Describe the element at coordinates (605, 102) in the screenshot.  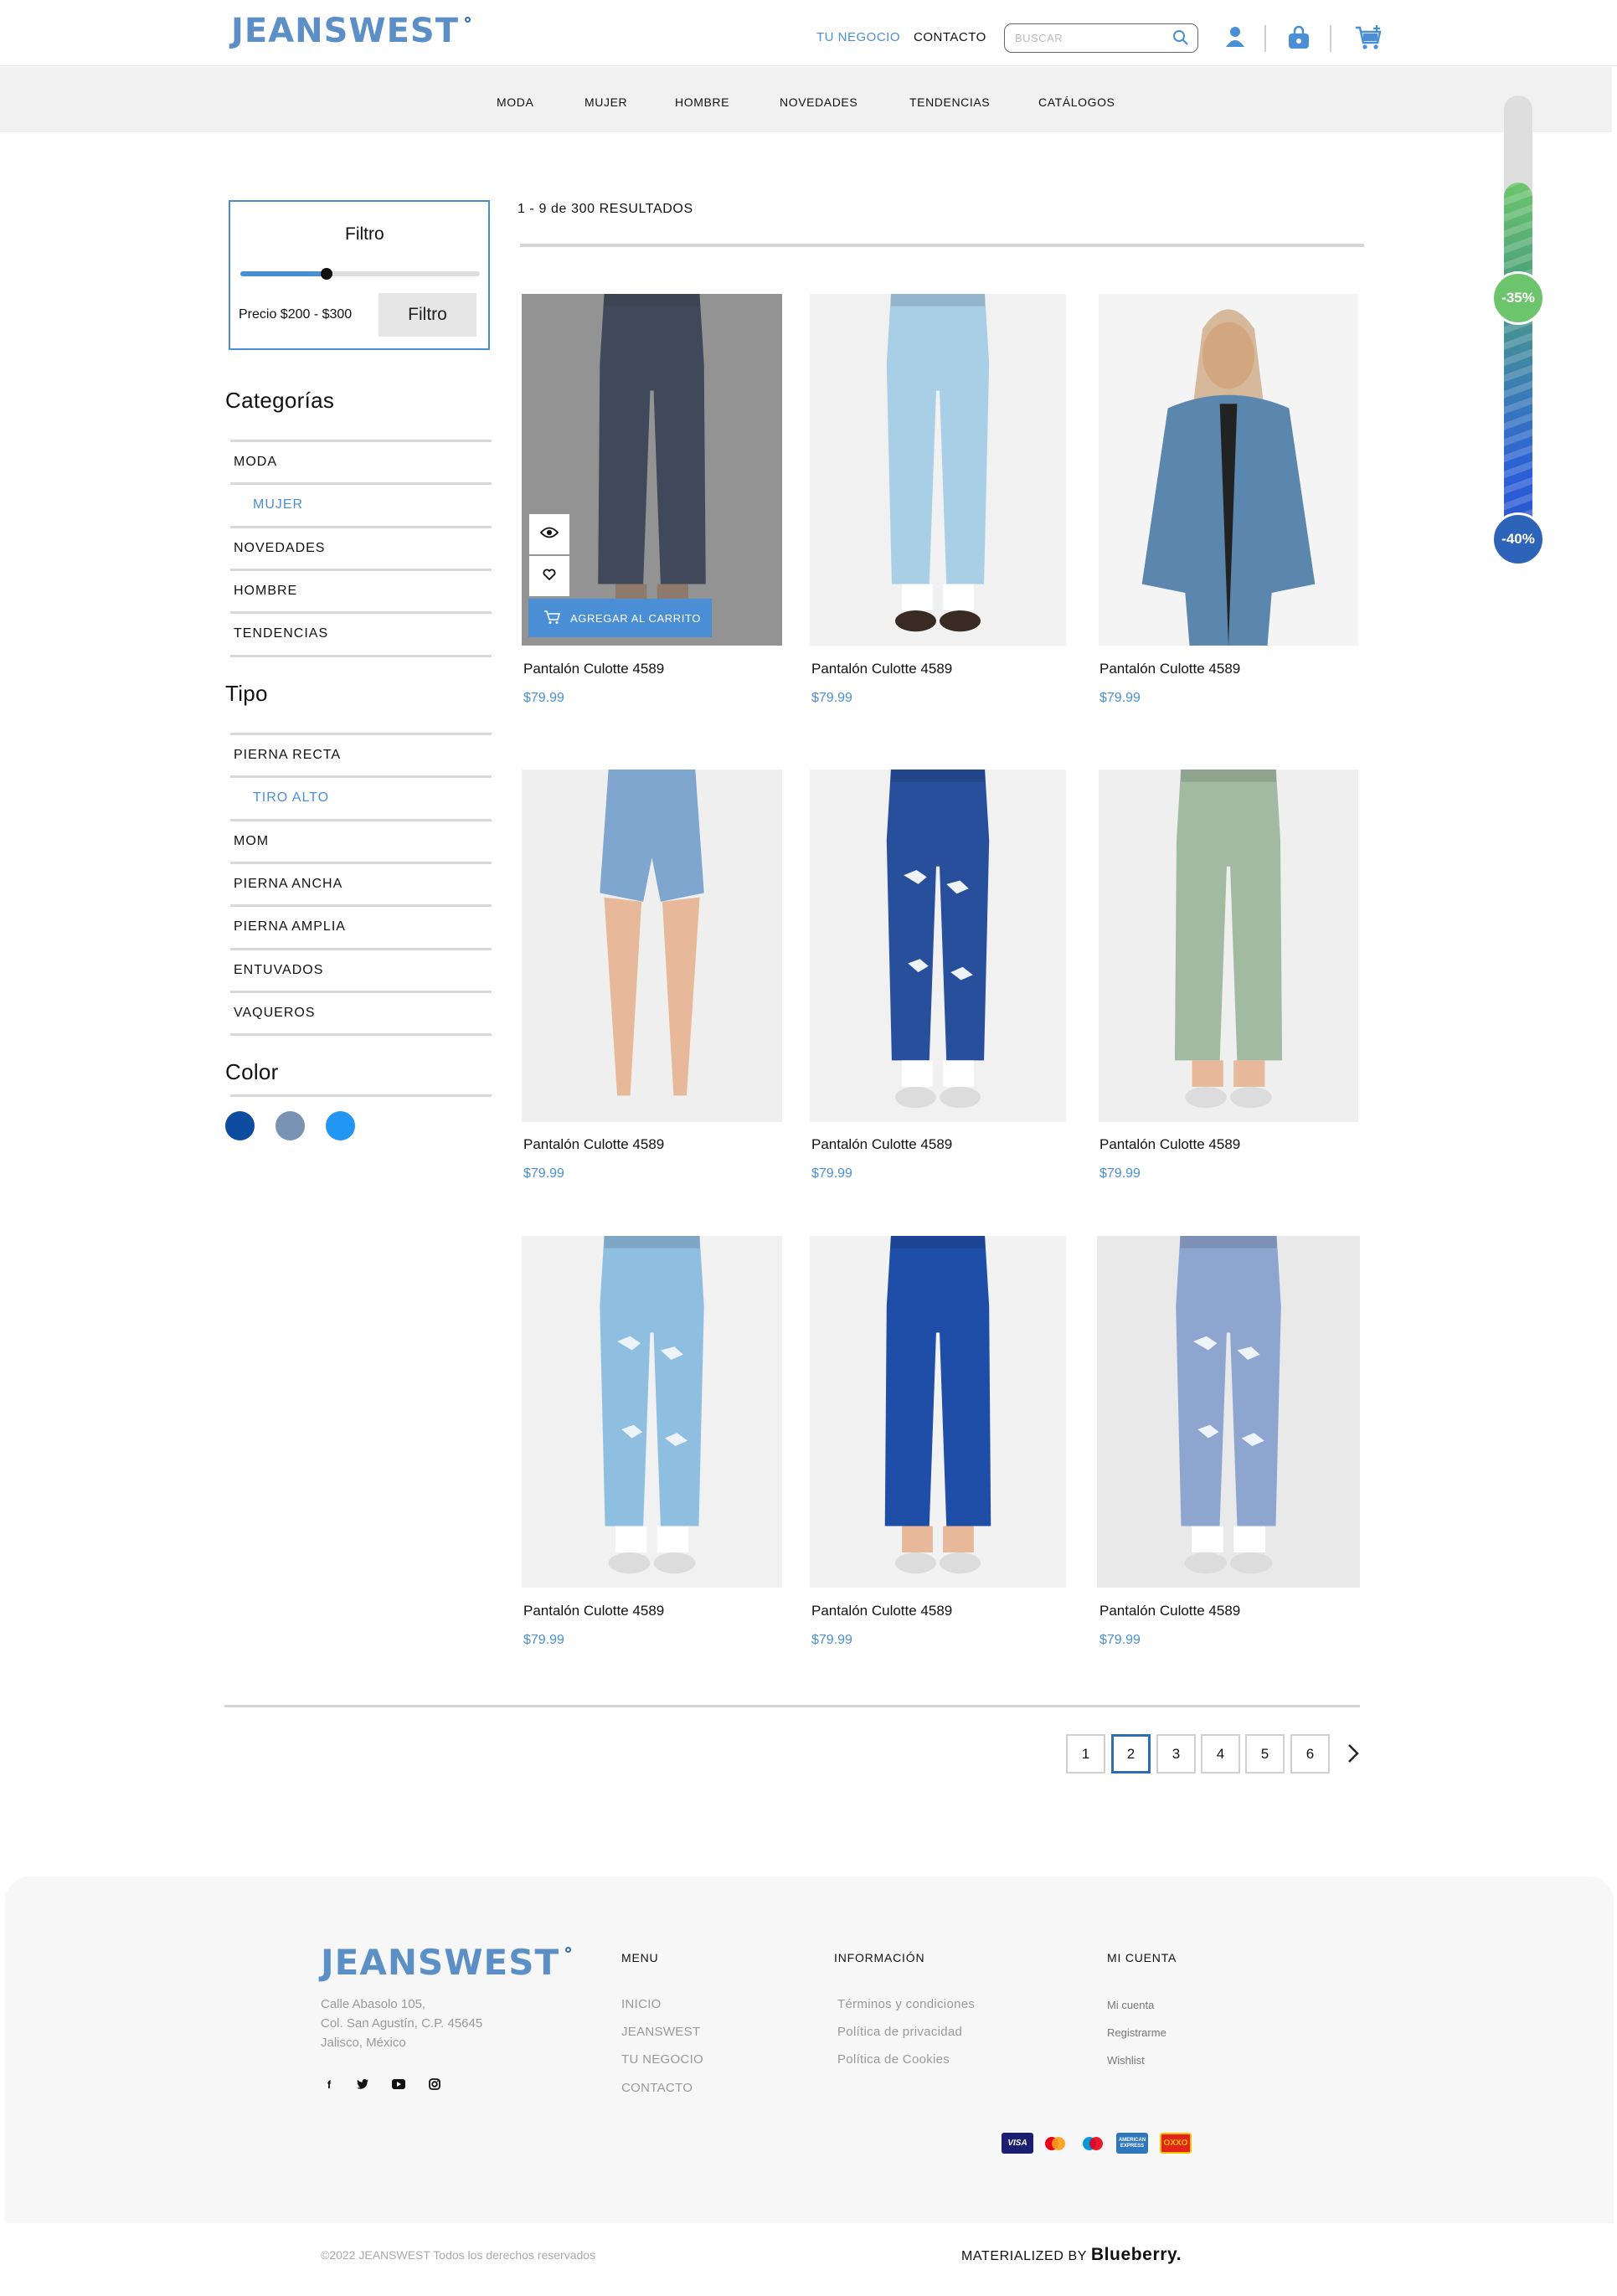
I see `nav-item-mujer: MUJER` at that location.